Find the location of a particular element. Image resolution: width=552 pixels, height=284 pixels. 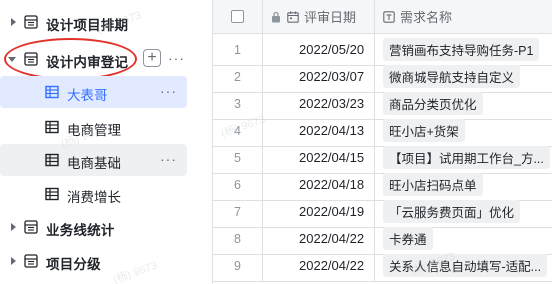

row-number: 9 is located at coordinates (237, 265).